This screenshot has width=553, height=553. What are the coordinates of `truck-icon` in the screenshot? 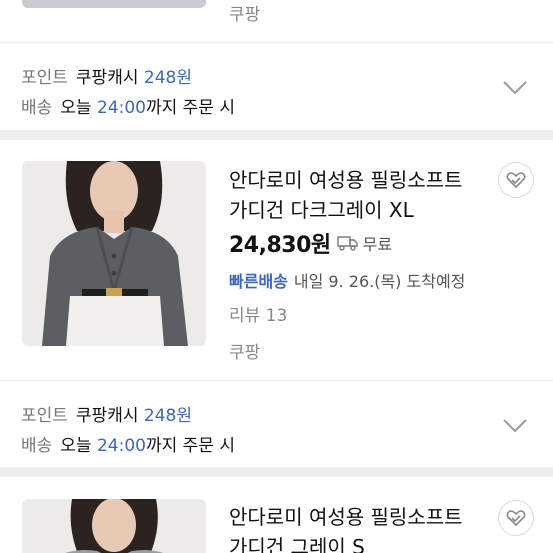 It's located at (347, 243).